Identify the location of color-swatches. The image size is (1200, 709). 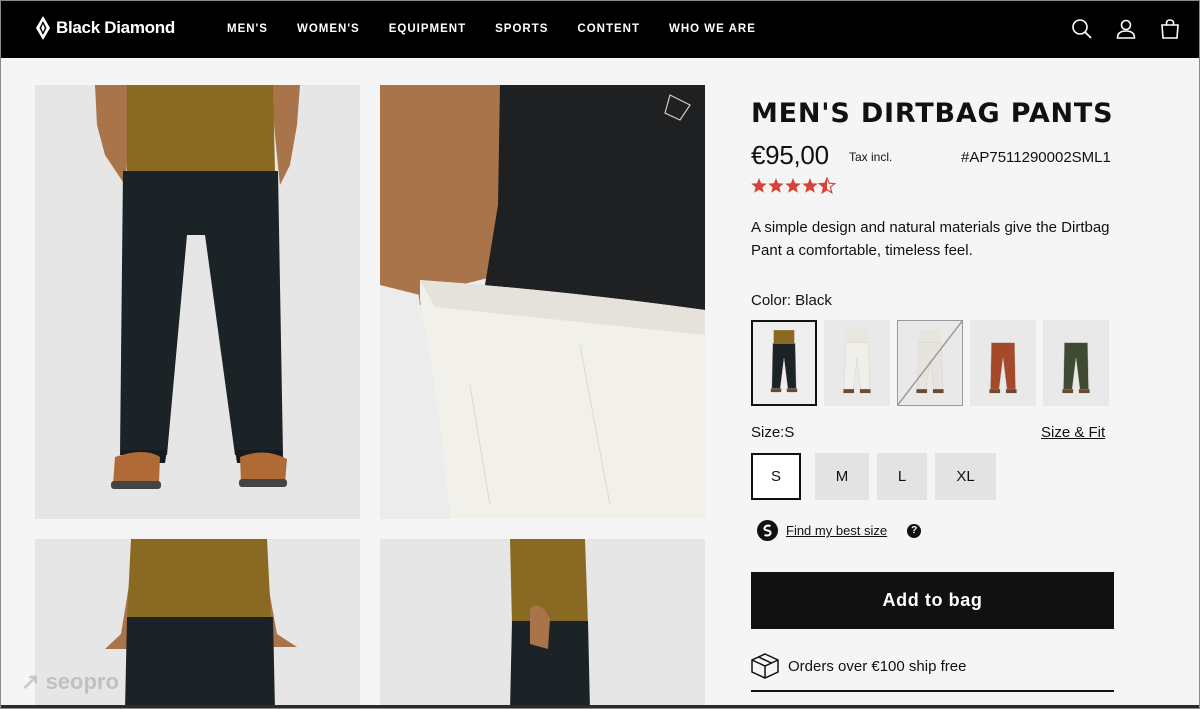
(930, 363).